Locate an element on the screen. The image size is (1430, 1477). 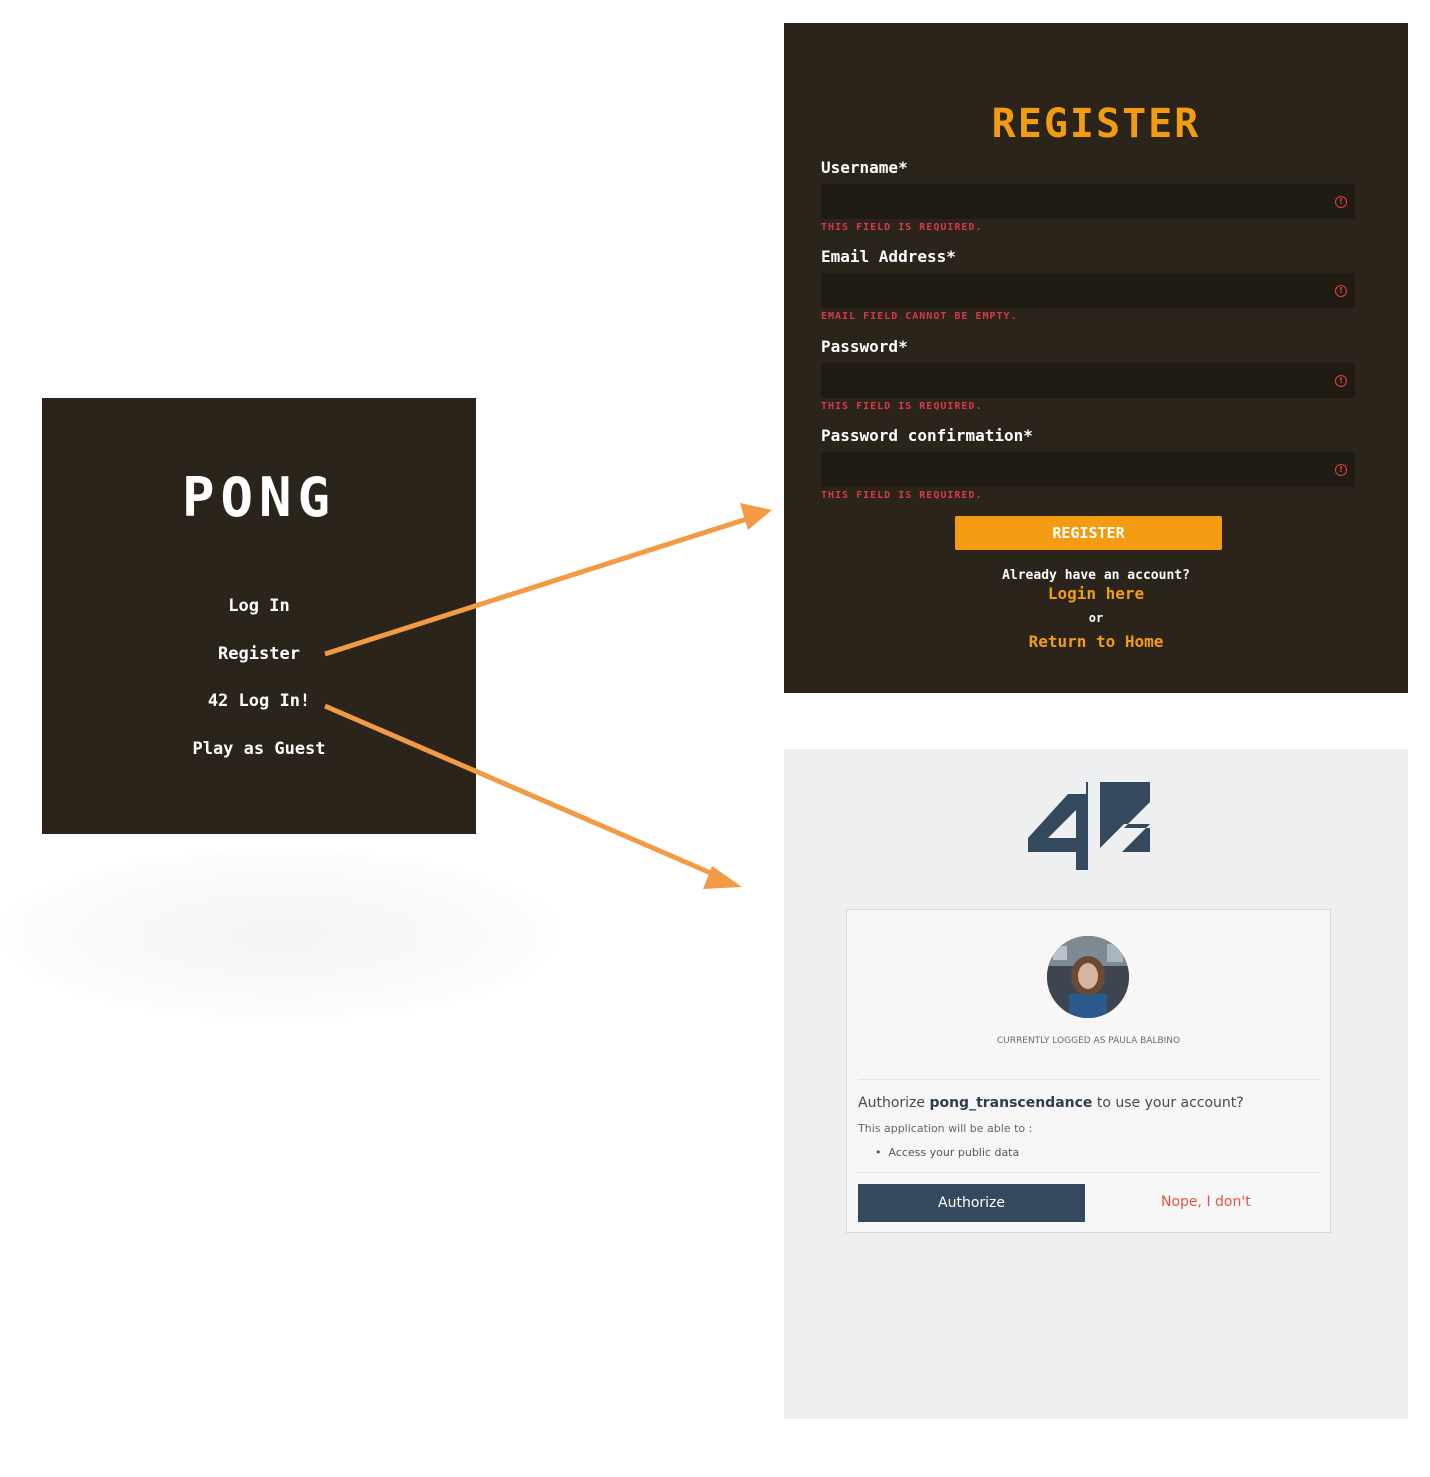
arrow-to-register is located at coordinates (537, 586).